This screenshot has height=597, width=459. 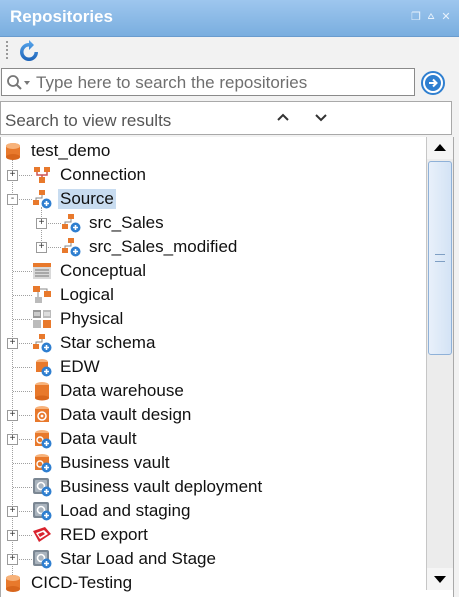 I want to click on tree-item: + Data vault design, so click(x=214, y=415).